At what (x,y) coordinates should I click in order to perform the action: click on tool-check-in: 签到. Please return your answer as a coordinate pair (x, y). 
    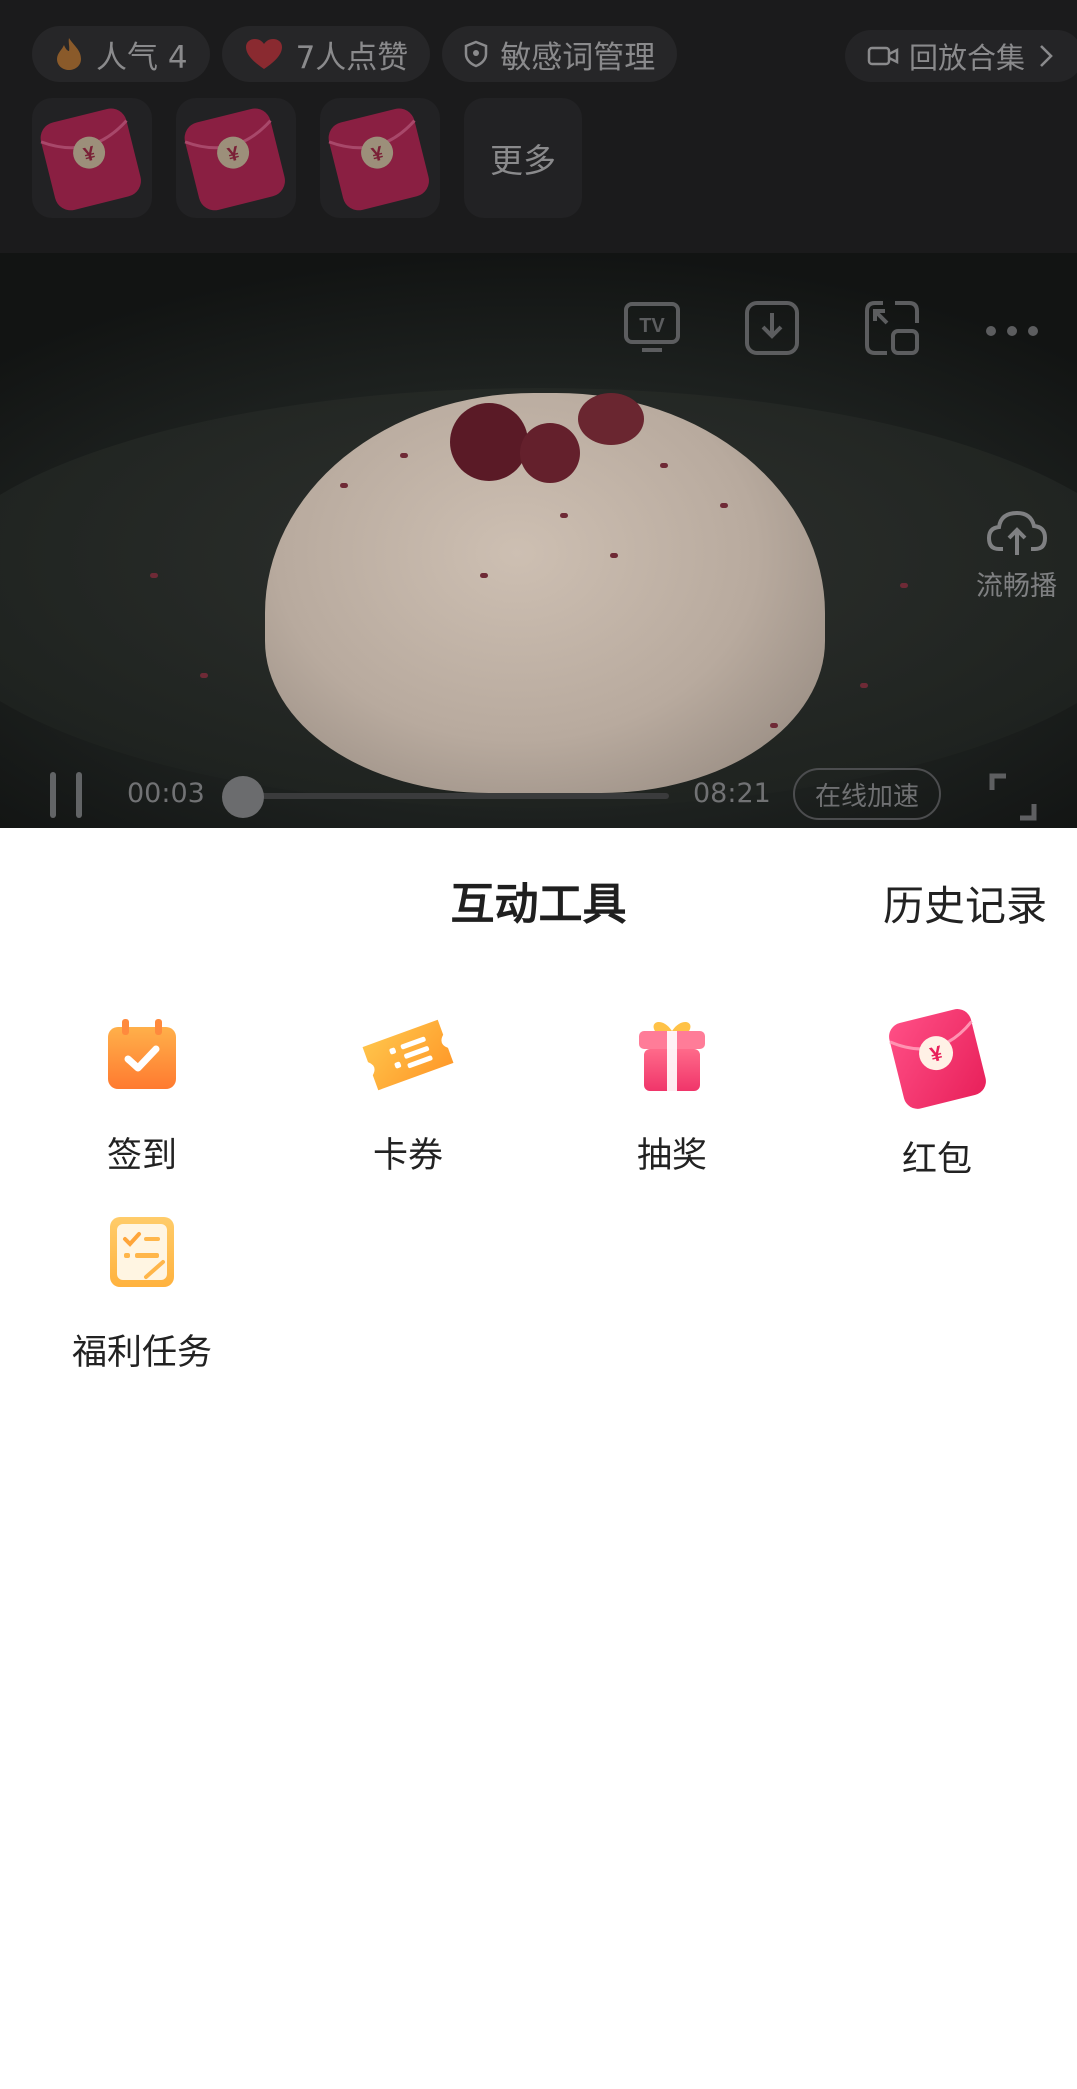
    Looking at the image, I should click on (142, 1091).